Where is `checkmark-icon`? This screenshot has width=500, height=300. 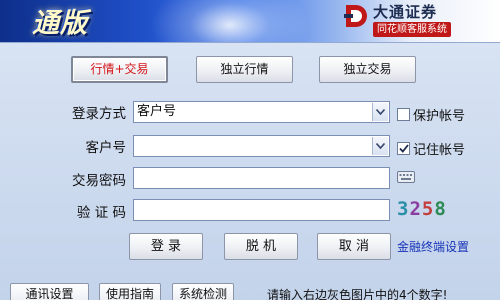
checkmark-icon is located at coordinates (403, 148).